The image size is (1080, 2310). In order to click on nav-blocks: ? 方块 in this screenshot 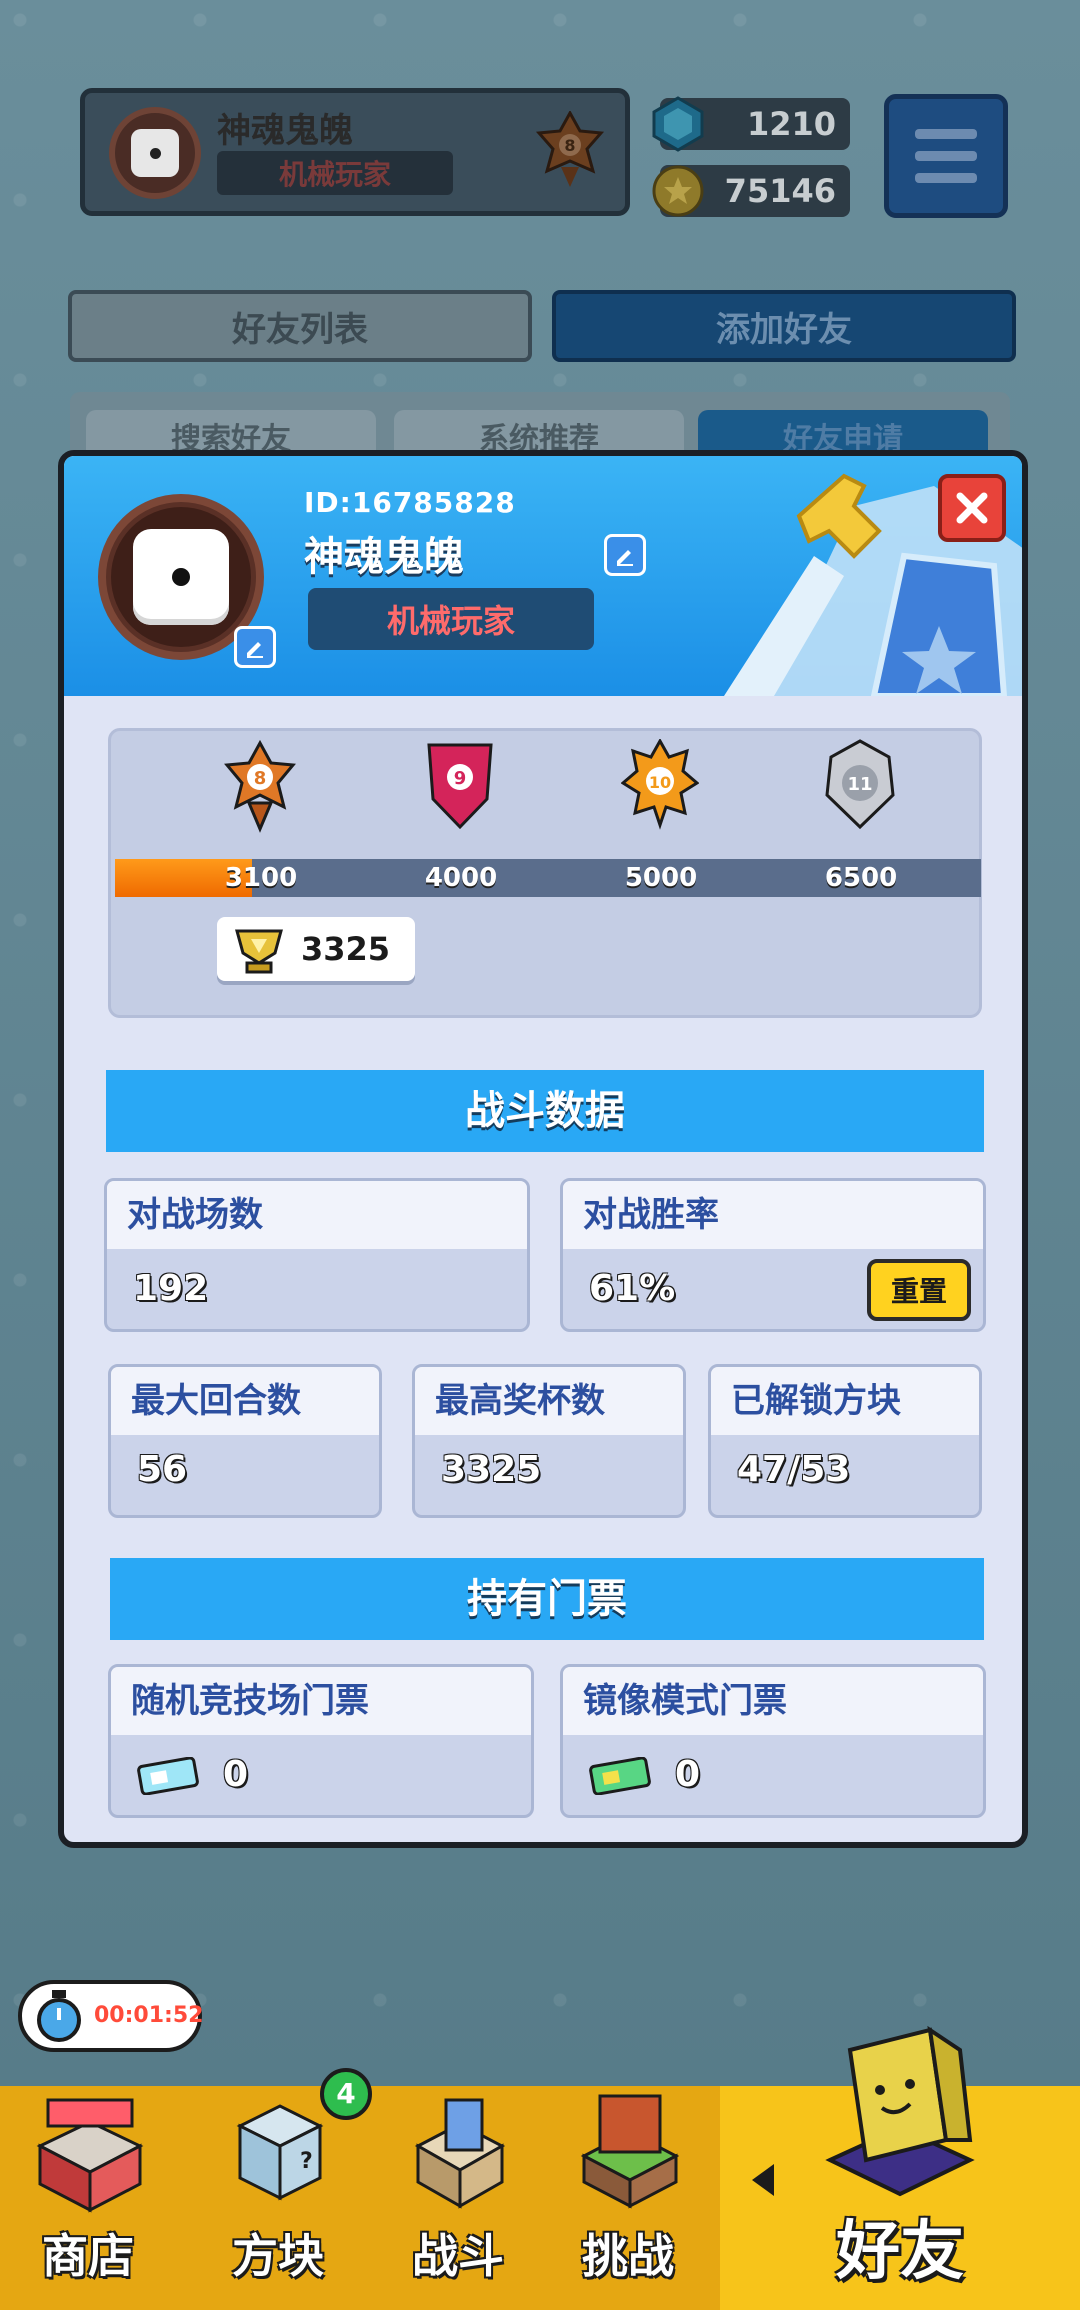, I will do `click(278, 2198)`.